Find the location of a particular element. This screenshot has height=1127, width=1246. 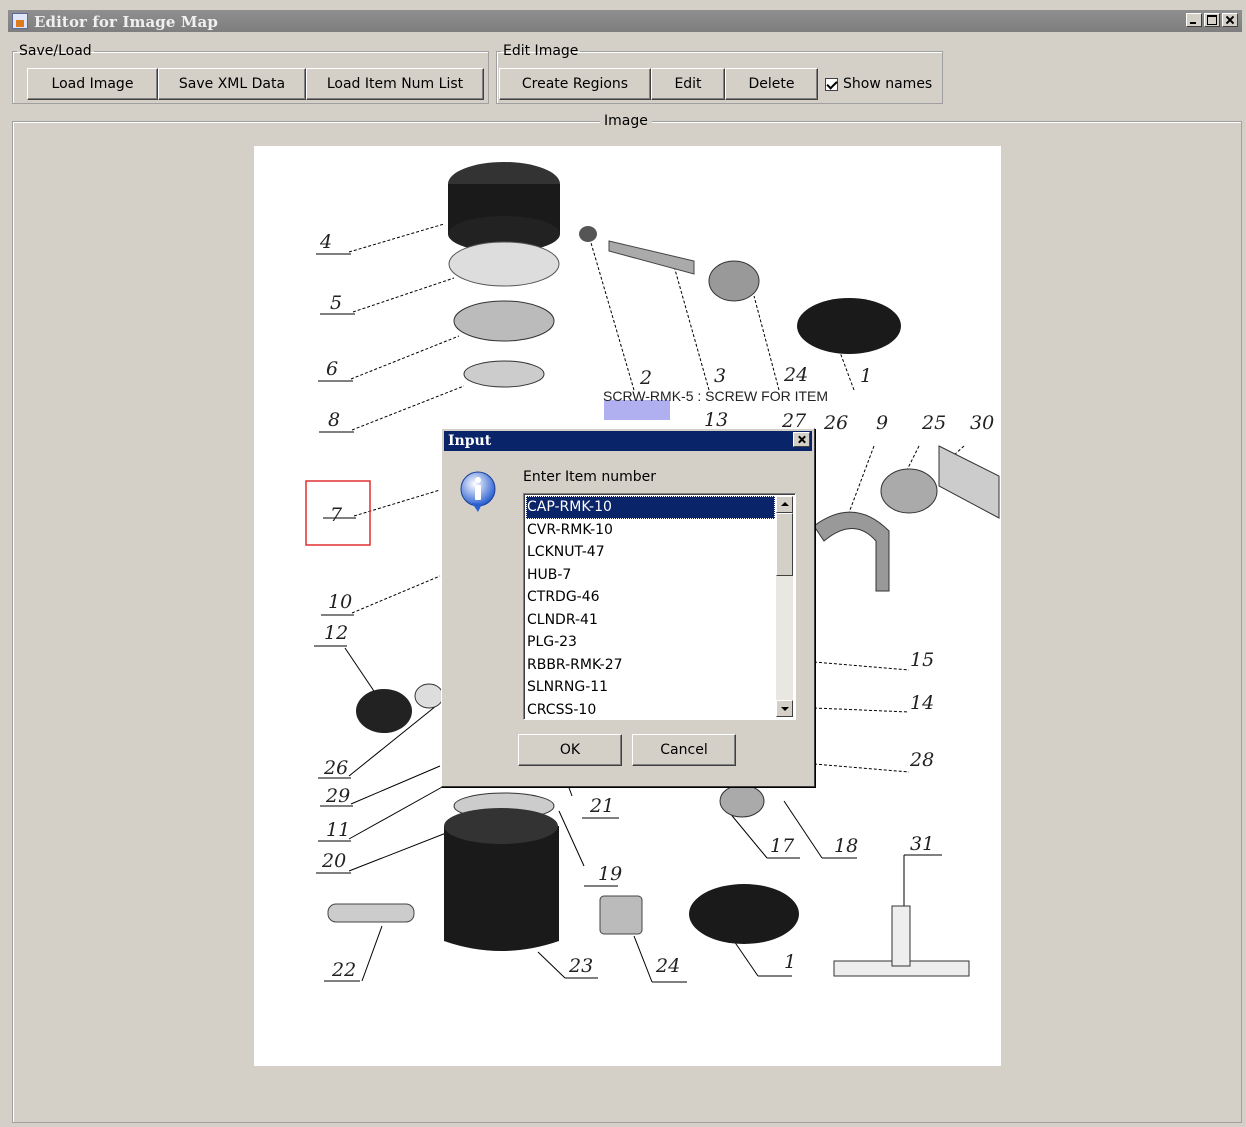

list-item: CAP-RMK-10 is located at coordinates (650, 507).